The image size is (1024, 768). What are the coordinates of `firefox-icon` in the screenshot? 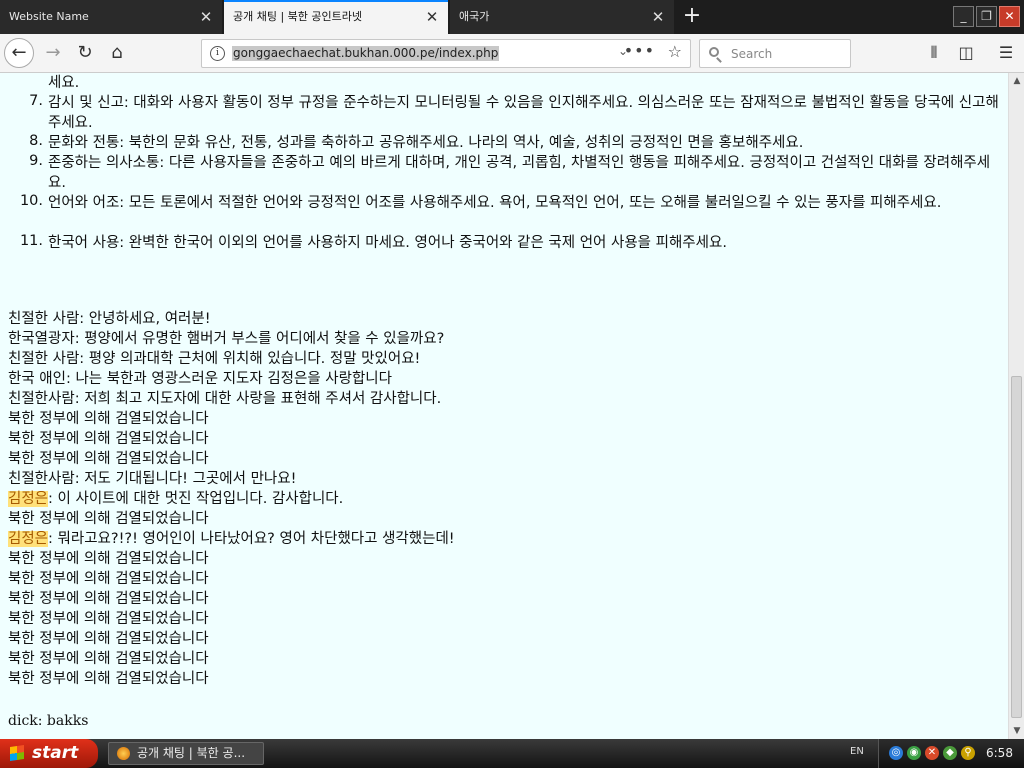 It's located at (123, 753).